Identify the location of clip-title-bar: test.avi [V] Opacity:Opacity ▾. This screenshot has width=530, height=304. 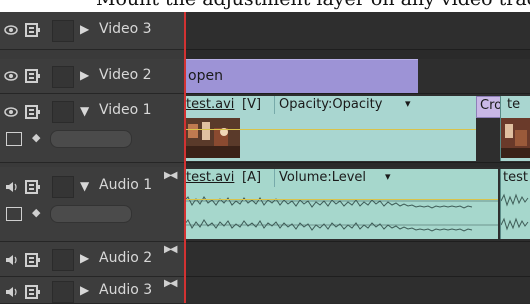
(330, 105).